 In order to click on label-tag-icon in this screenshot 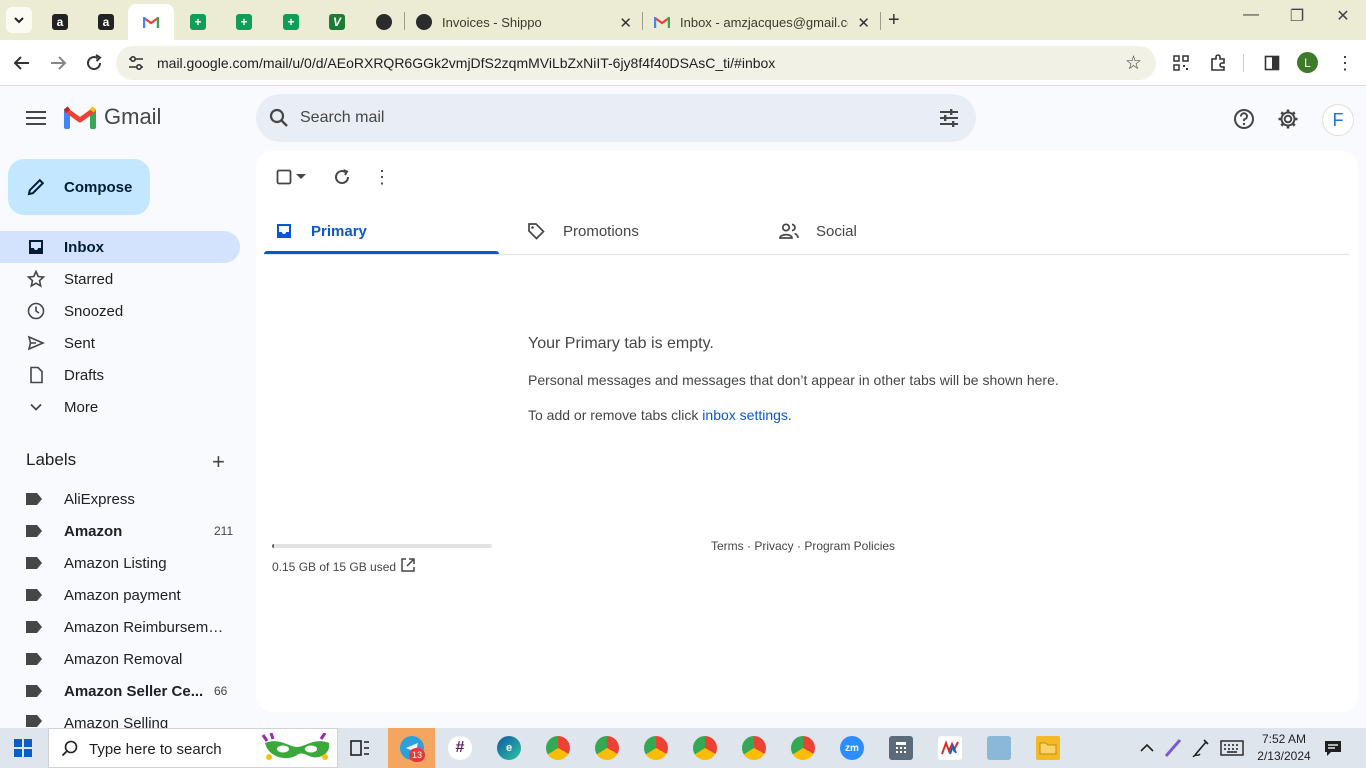, I will do `click(34, 499)`.